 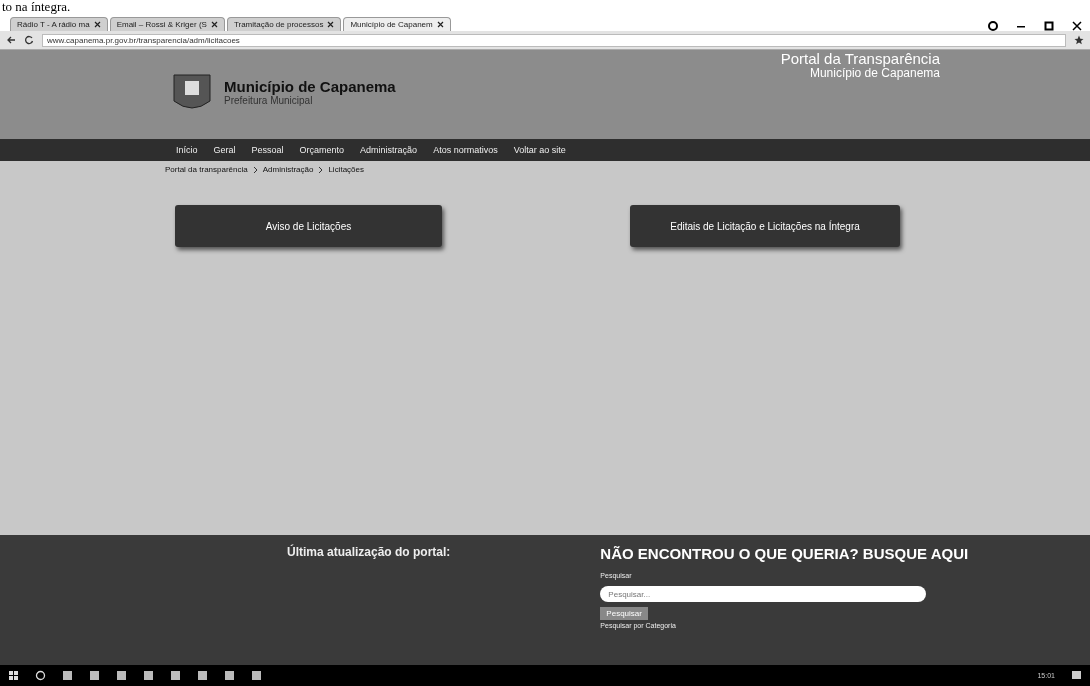 What do you see at coordinates (161, 24) in the screenshot?
I see `tab-title: Email – Rossi & Kriger (S` at bounding box center [161, 24].